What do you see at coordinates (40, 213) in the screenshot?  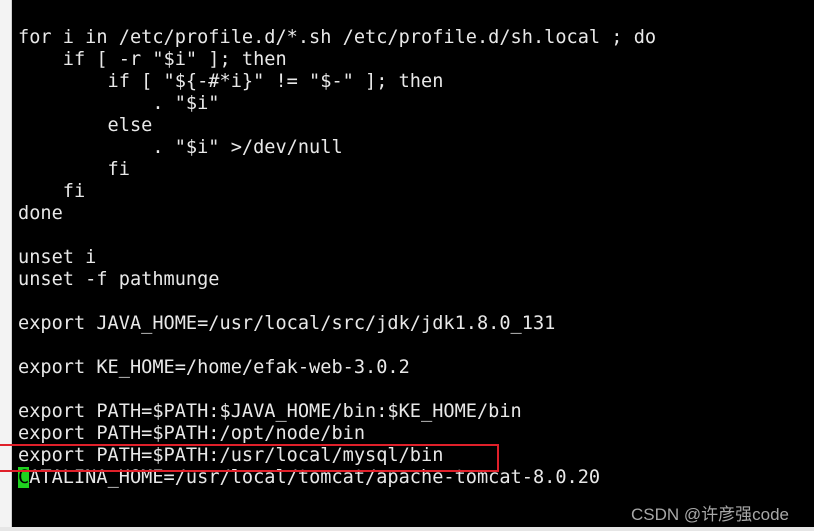 I see `terminal-line: done` at bounding box center [40, 213].